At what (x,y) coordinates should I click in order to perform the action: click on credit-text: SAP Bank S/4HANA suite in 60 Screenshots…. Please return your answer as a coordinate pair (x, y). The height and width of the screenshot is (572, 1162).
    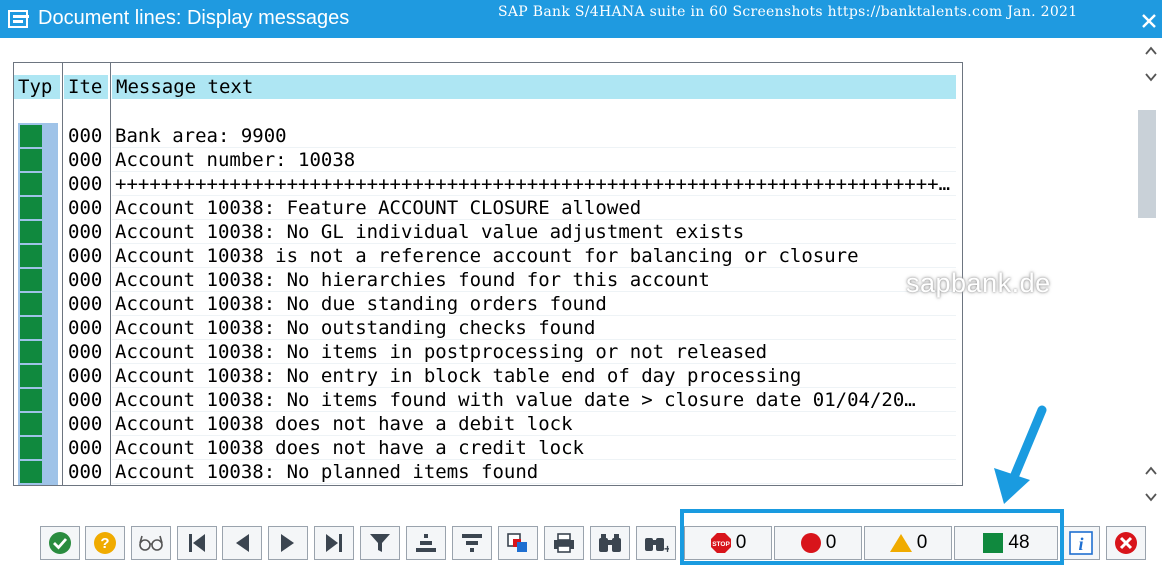
    Looking at the image, I should click on (788, 12).